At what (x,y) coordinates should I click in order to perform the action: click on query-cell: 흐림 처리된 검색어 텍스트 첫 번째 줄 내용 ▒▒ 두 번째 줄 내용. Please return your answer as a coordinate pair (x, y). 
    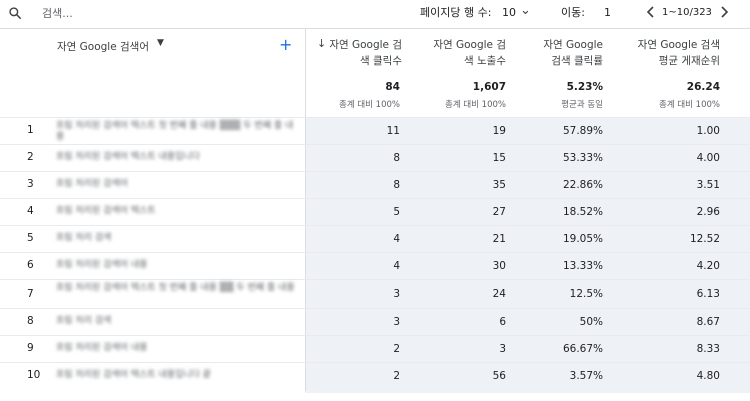
    Looking at the image, I should click on (175, 288).